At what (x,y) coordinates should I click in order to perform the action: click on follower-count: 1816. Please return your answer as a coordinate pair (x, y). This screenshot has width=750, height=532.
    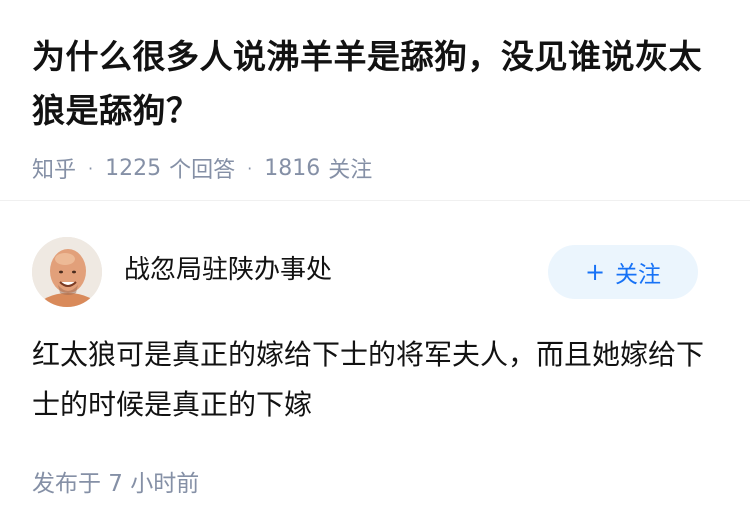
    Looking at the image, I should click on (292, 168).